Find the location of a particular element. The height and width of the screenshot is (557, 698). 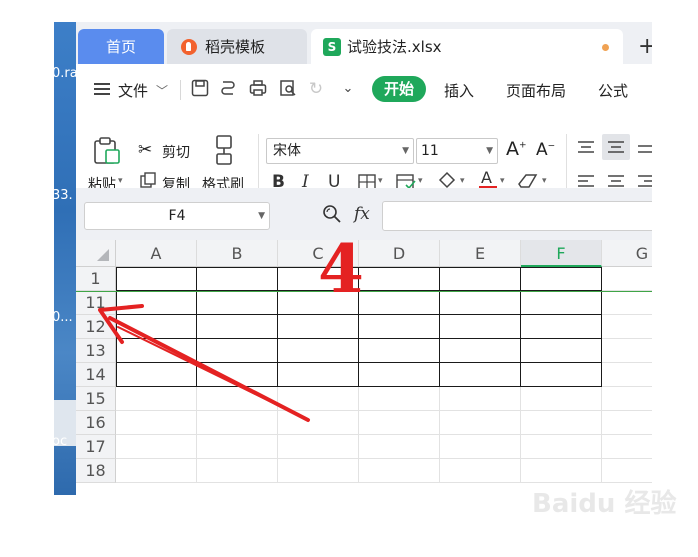

scissors-icon: ✂ is located at coordinates (145, 150).